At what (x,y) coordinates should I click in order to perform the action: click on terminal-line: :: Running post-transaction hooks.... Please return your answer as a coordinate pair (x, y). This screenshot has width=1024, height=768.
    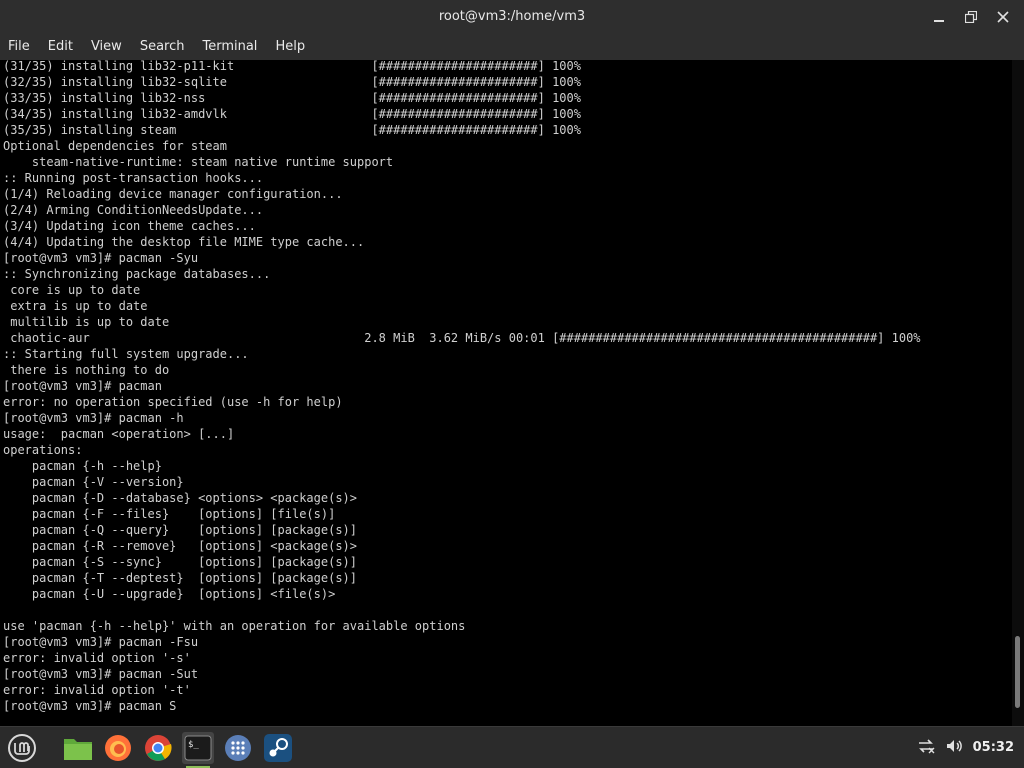
    Looking at the image, I should click on (133, 178).